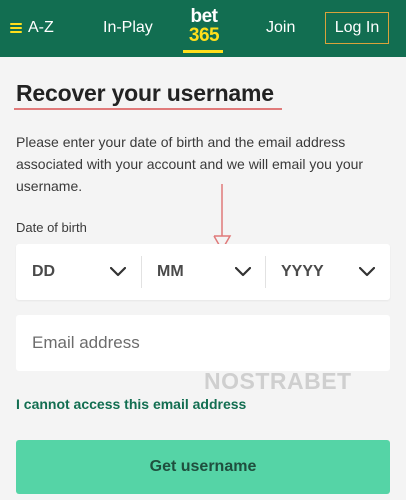  I want to click on top-navigation-bar: A-Z In-Play bet 365 Join Log In, so click(203, 28).